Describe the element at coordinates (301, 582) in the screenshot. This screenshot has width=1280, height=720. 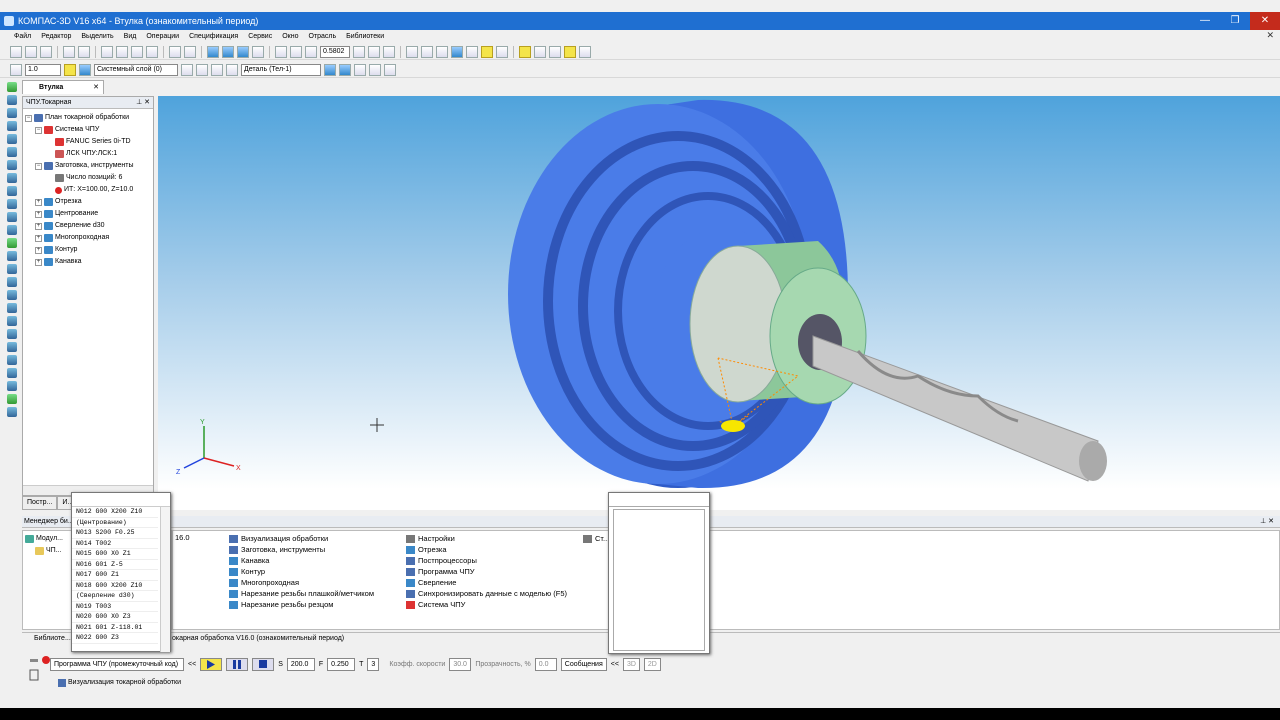
I see `cmd-multipass: Многопроходная` at that location.